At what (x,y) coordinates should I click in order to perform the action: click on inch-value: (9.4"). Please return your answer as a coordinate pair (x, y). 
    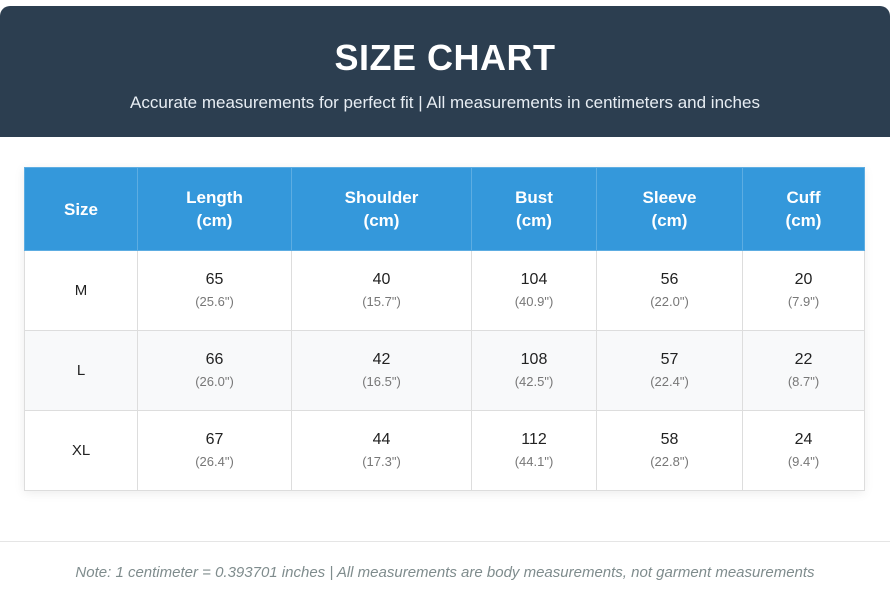
    Looking at the image, I should click on (803, 461).